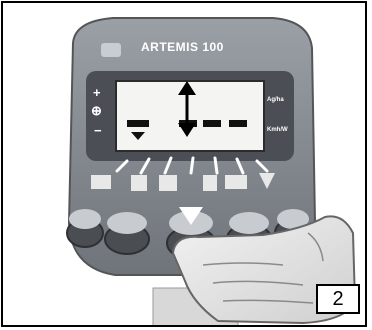 This screenshot has width=372, height=330. Describe the element at coordinates (139, 183) in the screenshot. I see `grid-icon` at that location.